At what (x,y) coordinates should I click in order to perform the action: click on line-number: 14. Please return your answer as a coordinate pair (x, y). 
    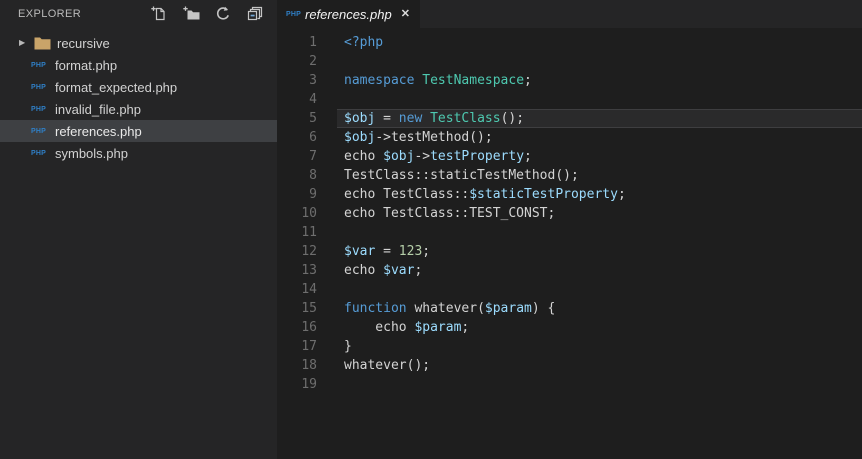
    Looking at the image, I should click on (309, 289).